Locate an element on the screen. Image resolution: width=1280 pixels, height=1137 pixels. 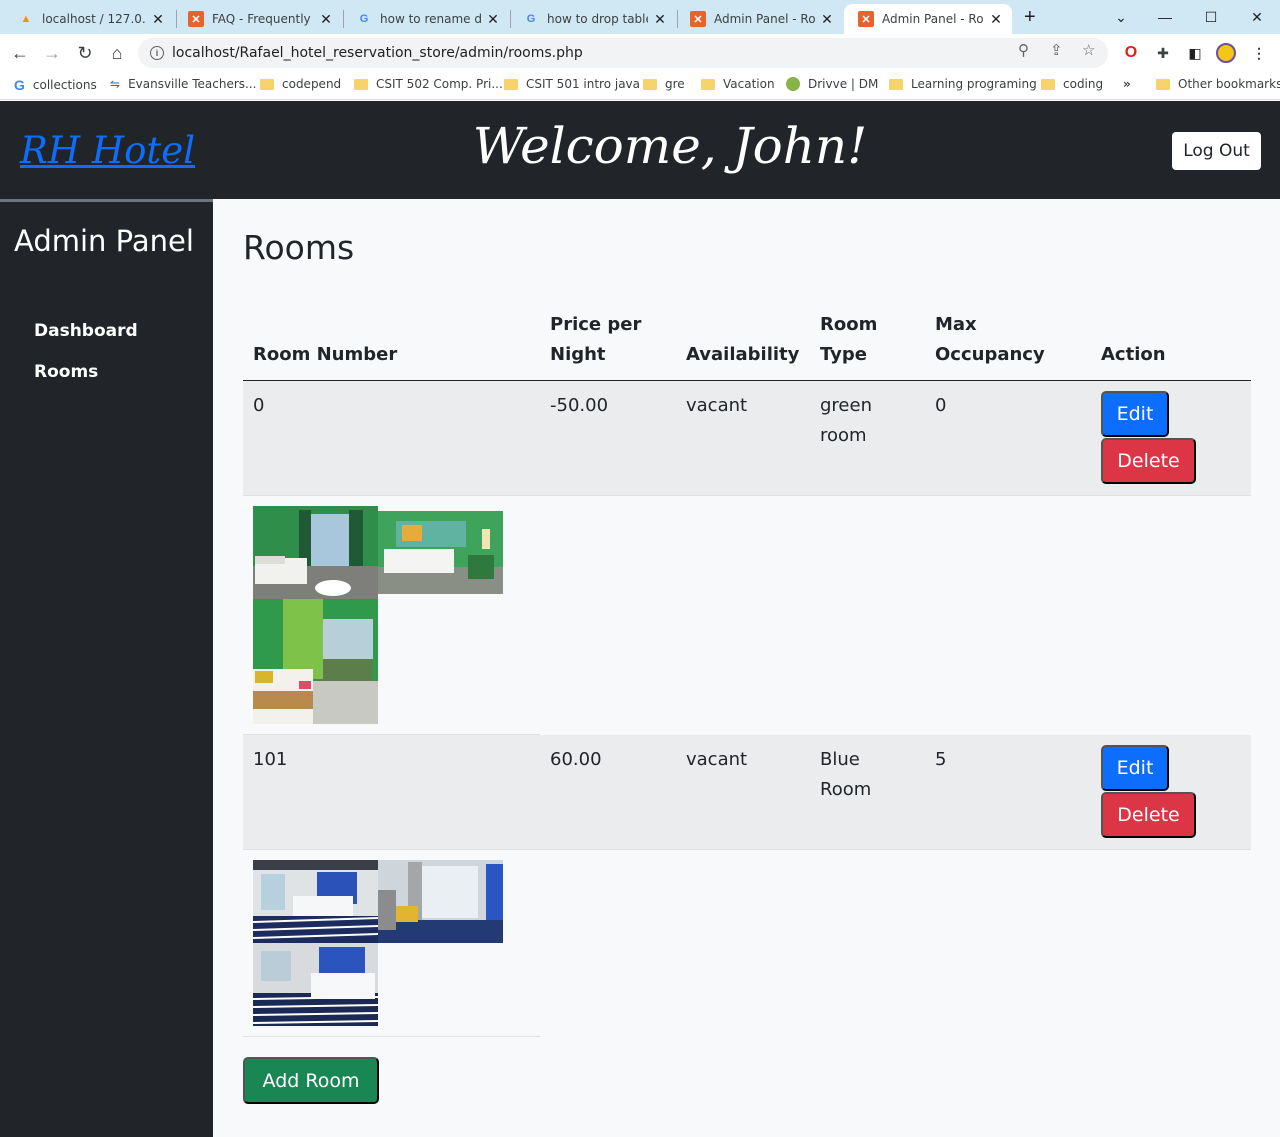
bookmark-item: Other bookmarks is located at coordinates (1218, 84).